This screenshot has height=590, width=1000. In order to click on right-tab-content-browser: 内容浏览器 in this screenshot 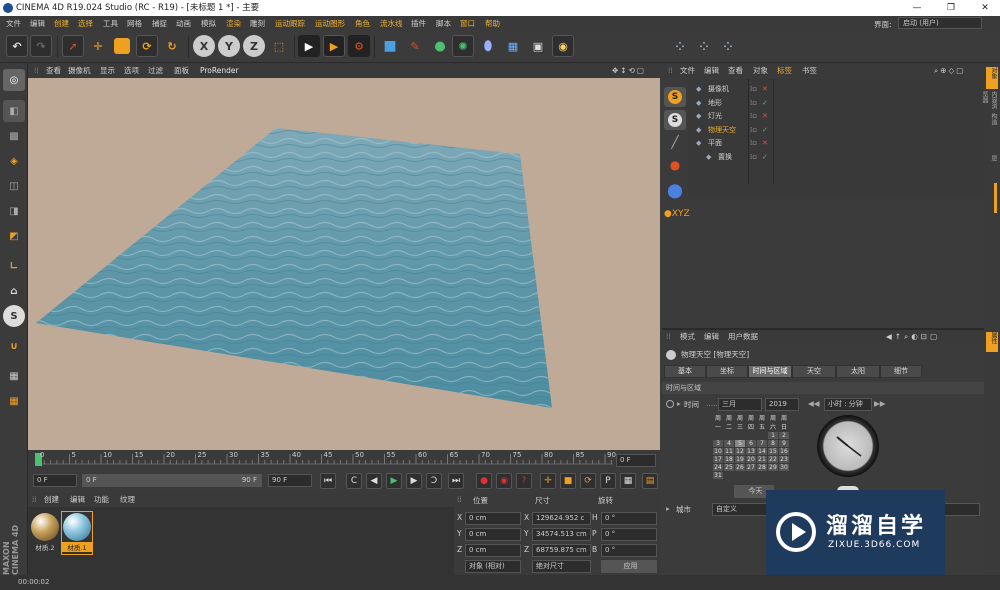, I will do `click(989, 101)`.